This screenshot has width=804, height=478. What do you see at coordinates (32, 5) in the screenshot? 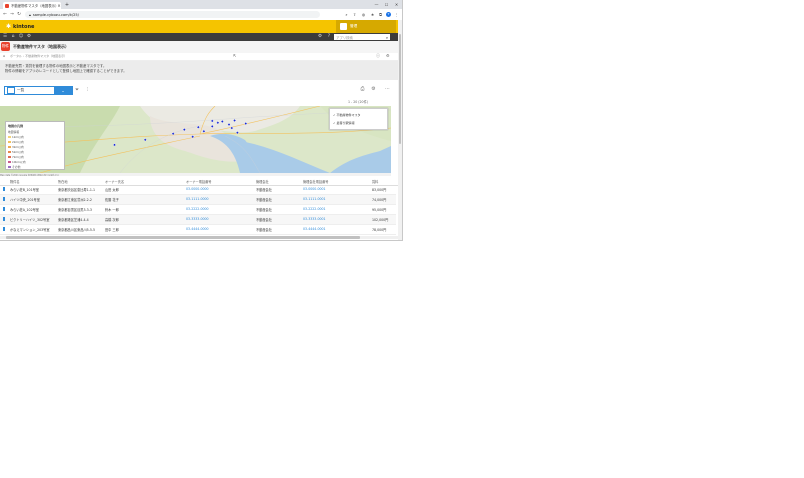
I see `browser-tab: 不動産物件マスタ（地図表示） ×` at bounding box center [32, 5].